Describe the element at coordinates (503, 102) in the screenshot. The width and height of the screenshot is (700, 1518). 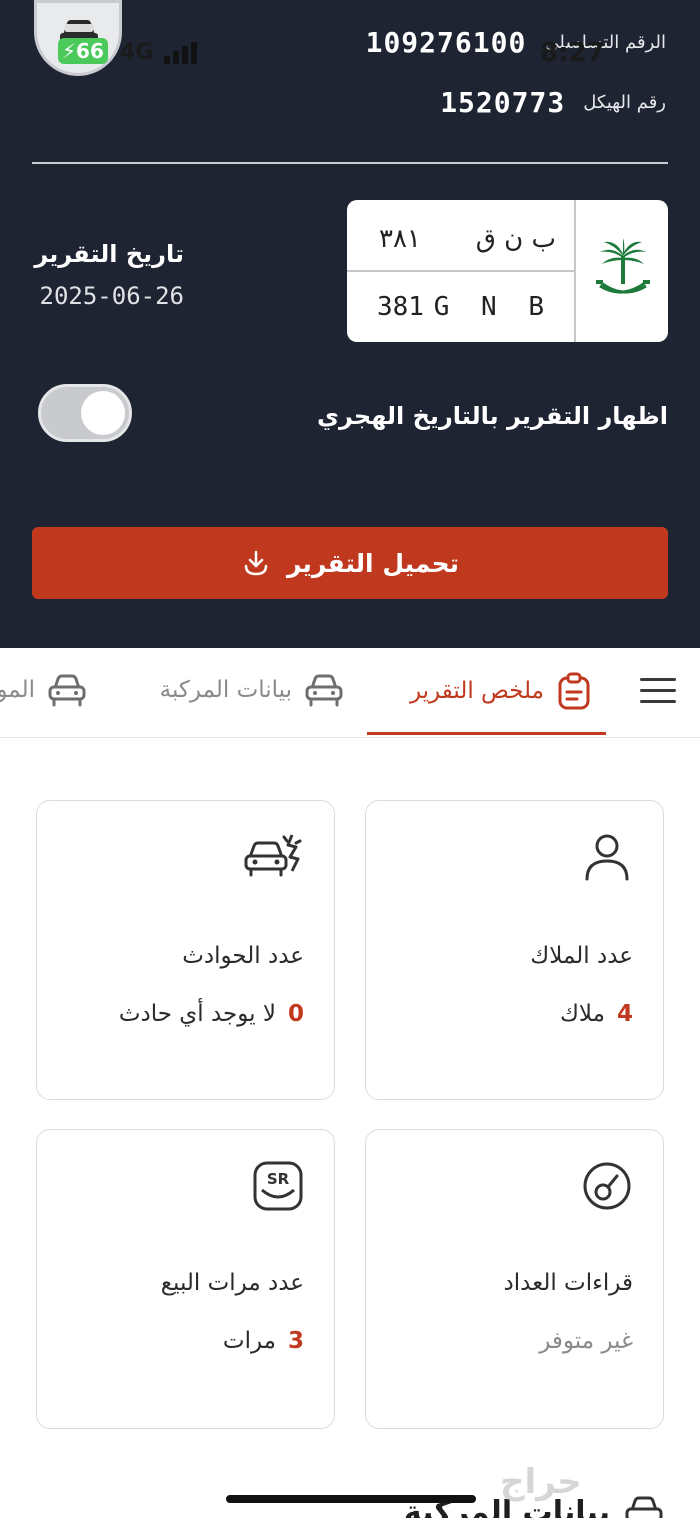
I see `chassis-value: 1520773` at that location.